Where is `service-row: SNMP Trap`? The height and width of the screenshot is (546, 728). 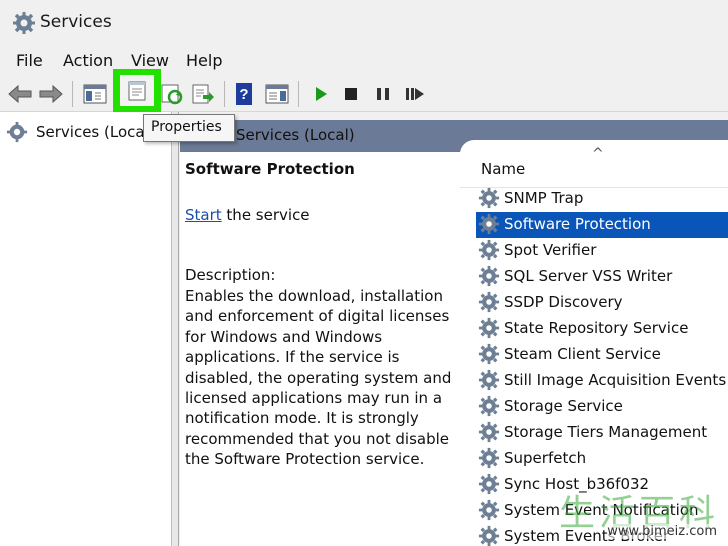 service-row: SNMP Trap is located at coordinates (602, 199).